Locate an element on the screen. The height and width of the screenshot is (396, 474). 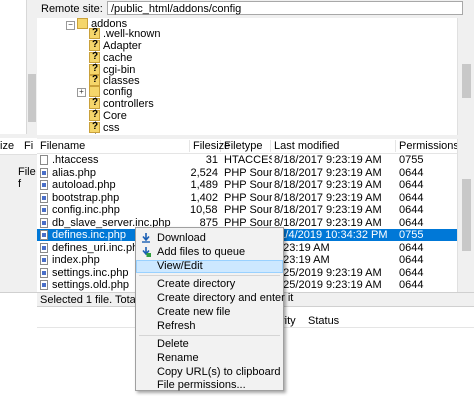
cell-text: defines_uri.inc.php is located at coordinates (98, 247).